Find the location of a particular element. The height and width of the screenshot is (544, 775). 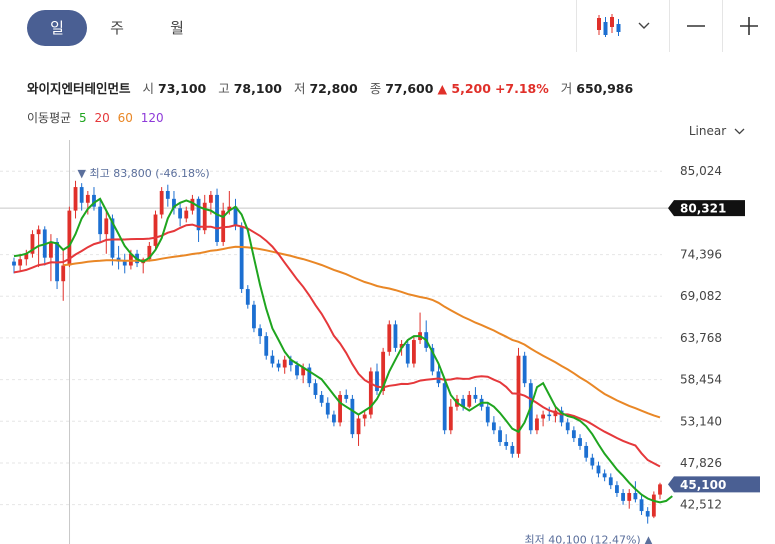

open-value: 73,100 is located at coordinates (182, 88).